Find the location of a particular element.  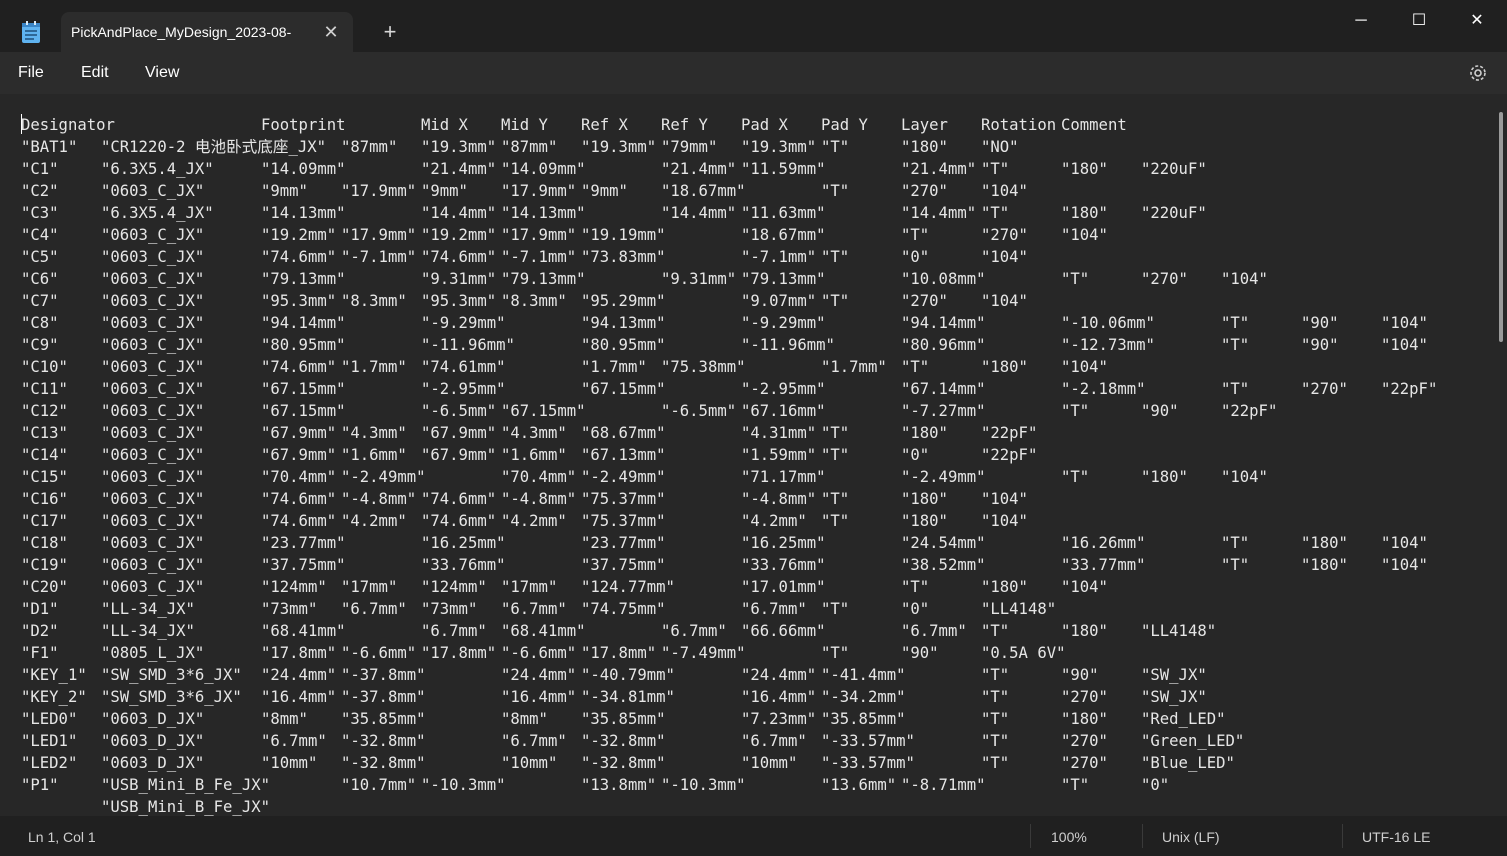

field: "Green_LED" is located at coordinates (1193, 741).